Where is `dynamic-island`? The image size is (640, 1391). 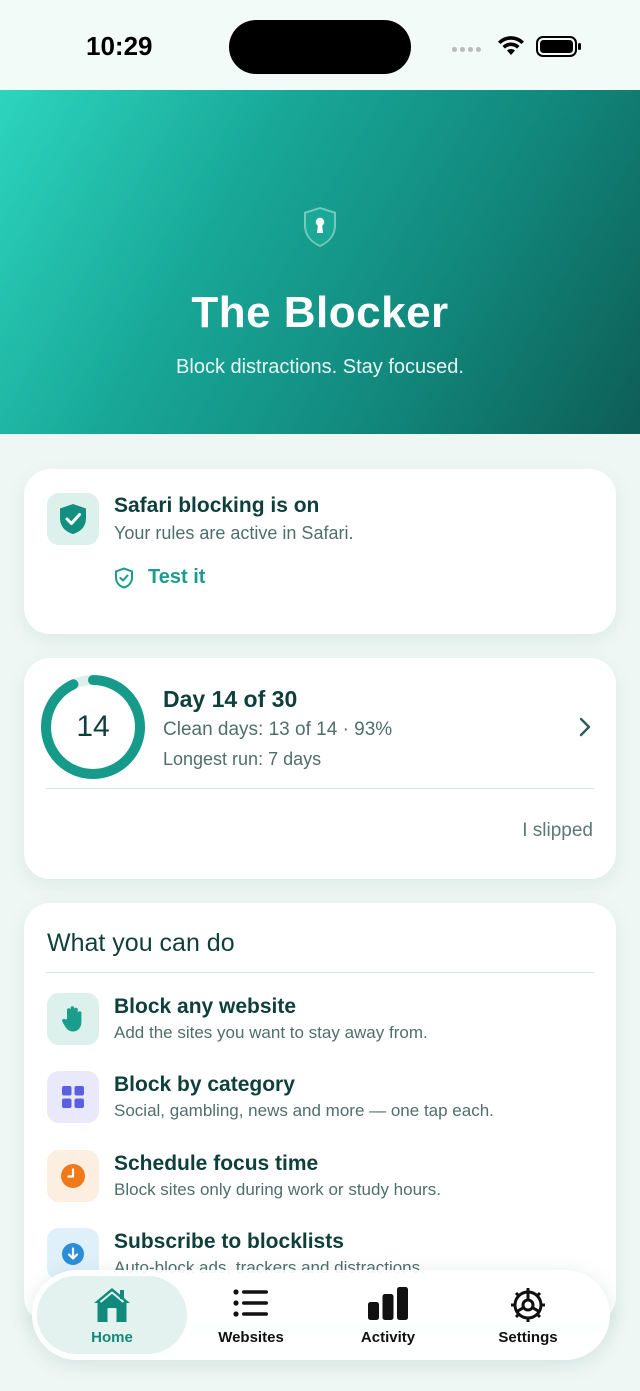 dynamic-island is located at coordinates (320, 47).